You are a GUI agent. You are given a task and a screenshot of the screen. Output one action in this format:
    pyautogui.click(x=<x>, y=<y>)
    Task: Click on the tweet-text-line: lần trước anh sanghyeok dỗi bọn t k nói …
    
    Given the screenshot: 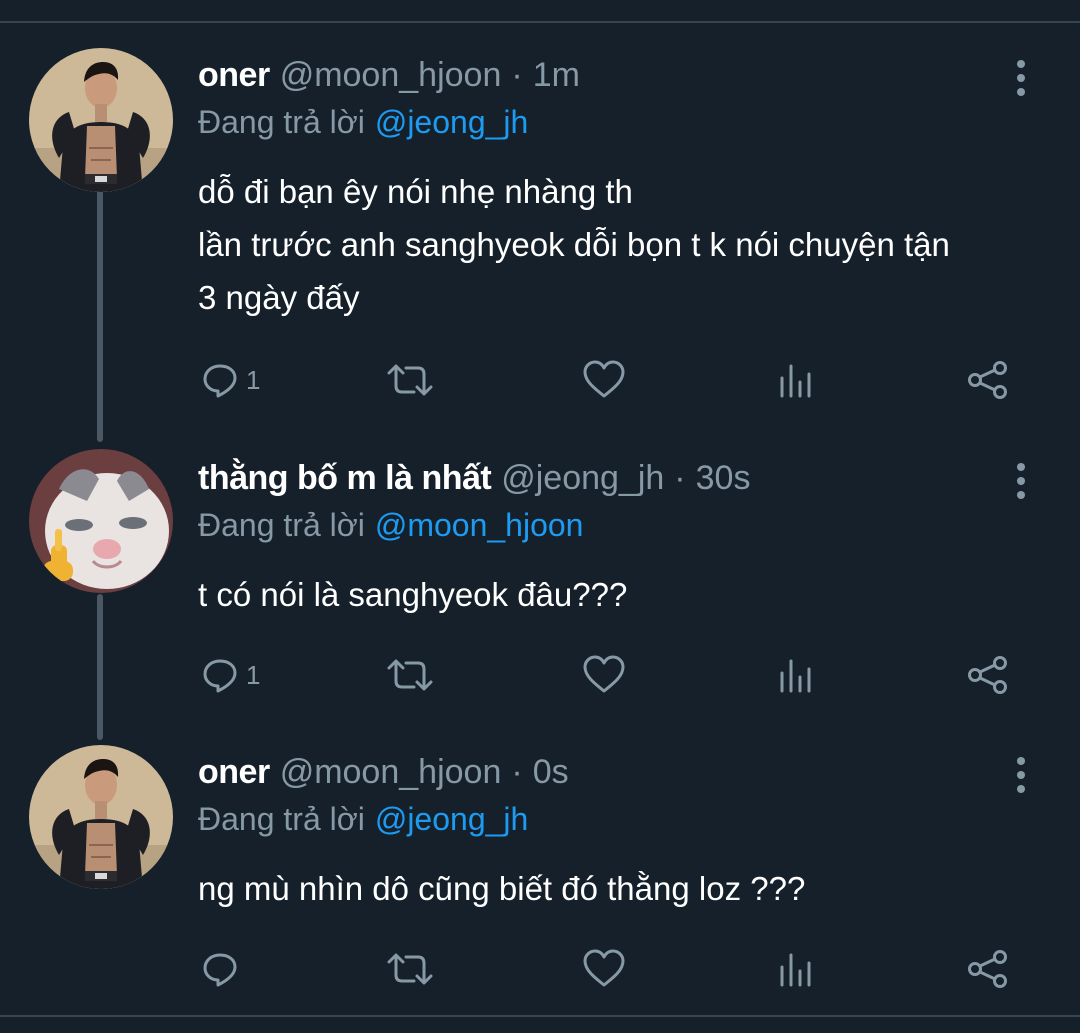 What is the action you would take?
    pyautogui.click(x=574, y=244)
    